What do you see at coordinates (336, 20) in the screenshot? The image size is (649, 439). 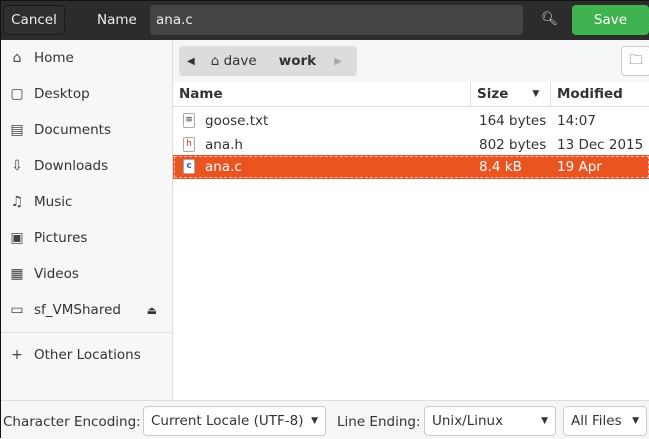 I see `filename-input` at bounding box center [336, 20].